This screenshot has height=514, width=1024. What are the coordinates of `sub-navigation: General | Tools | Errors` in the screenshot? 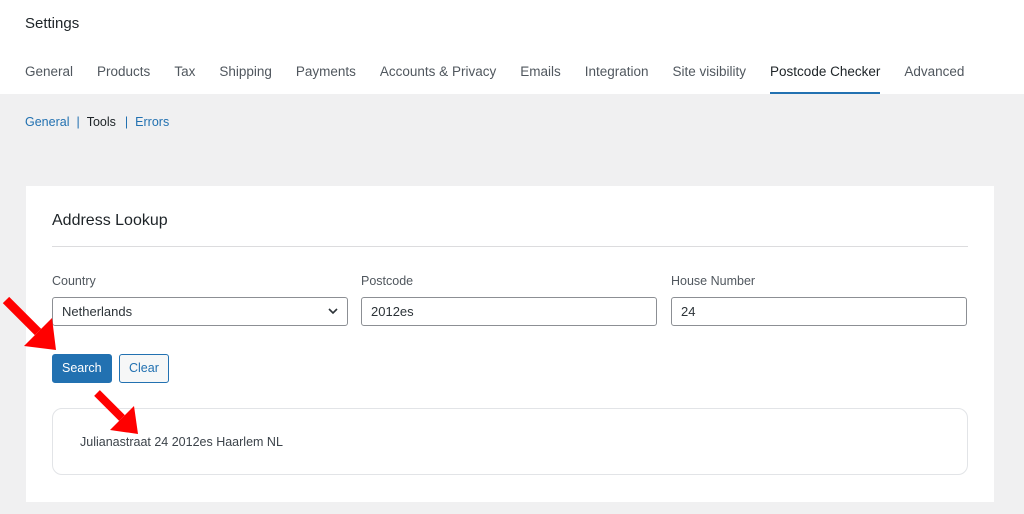 It's located at (97, 122).